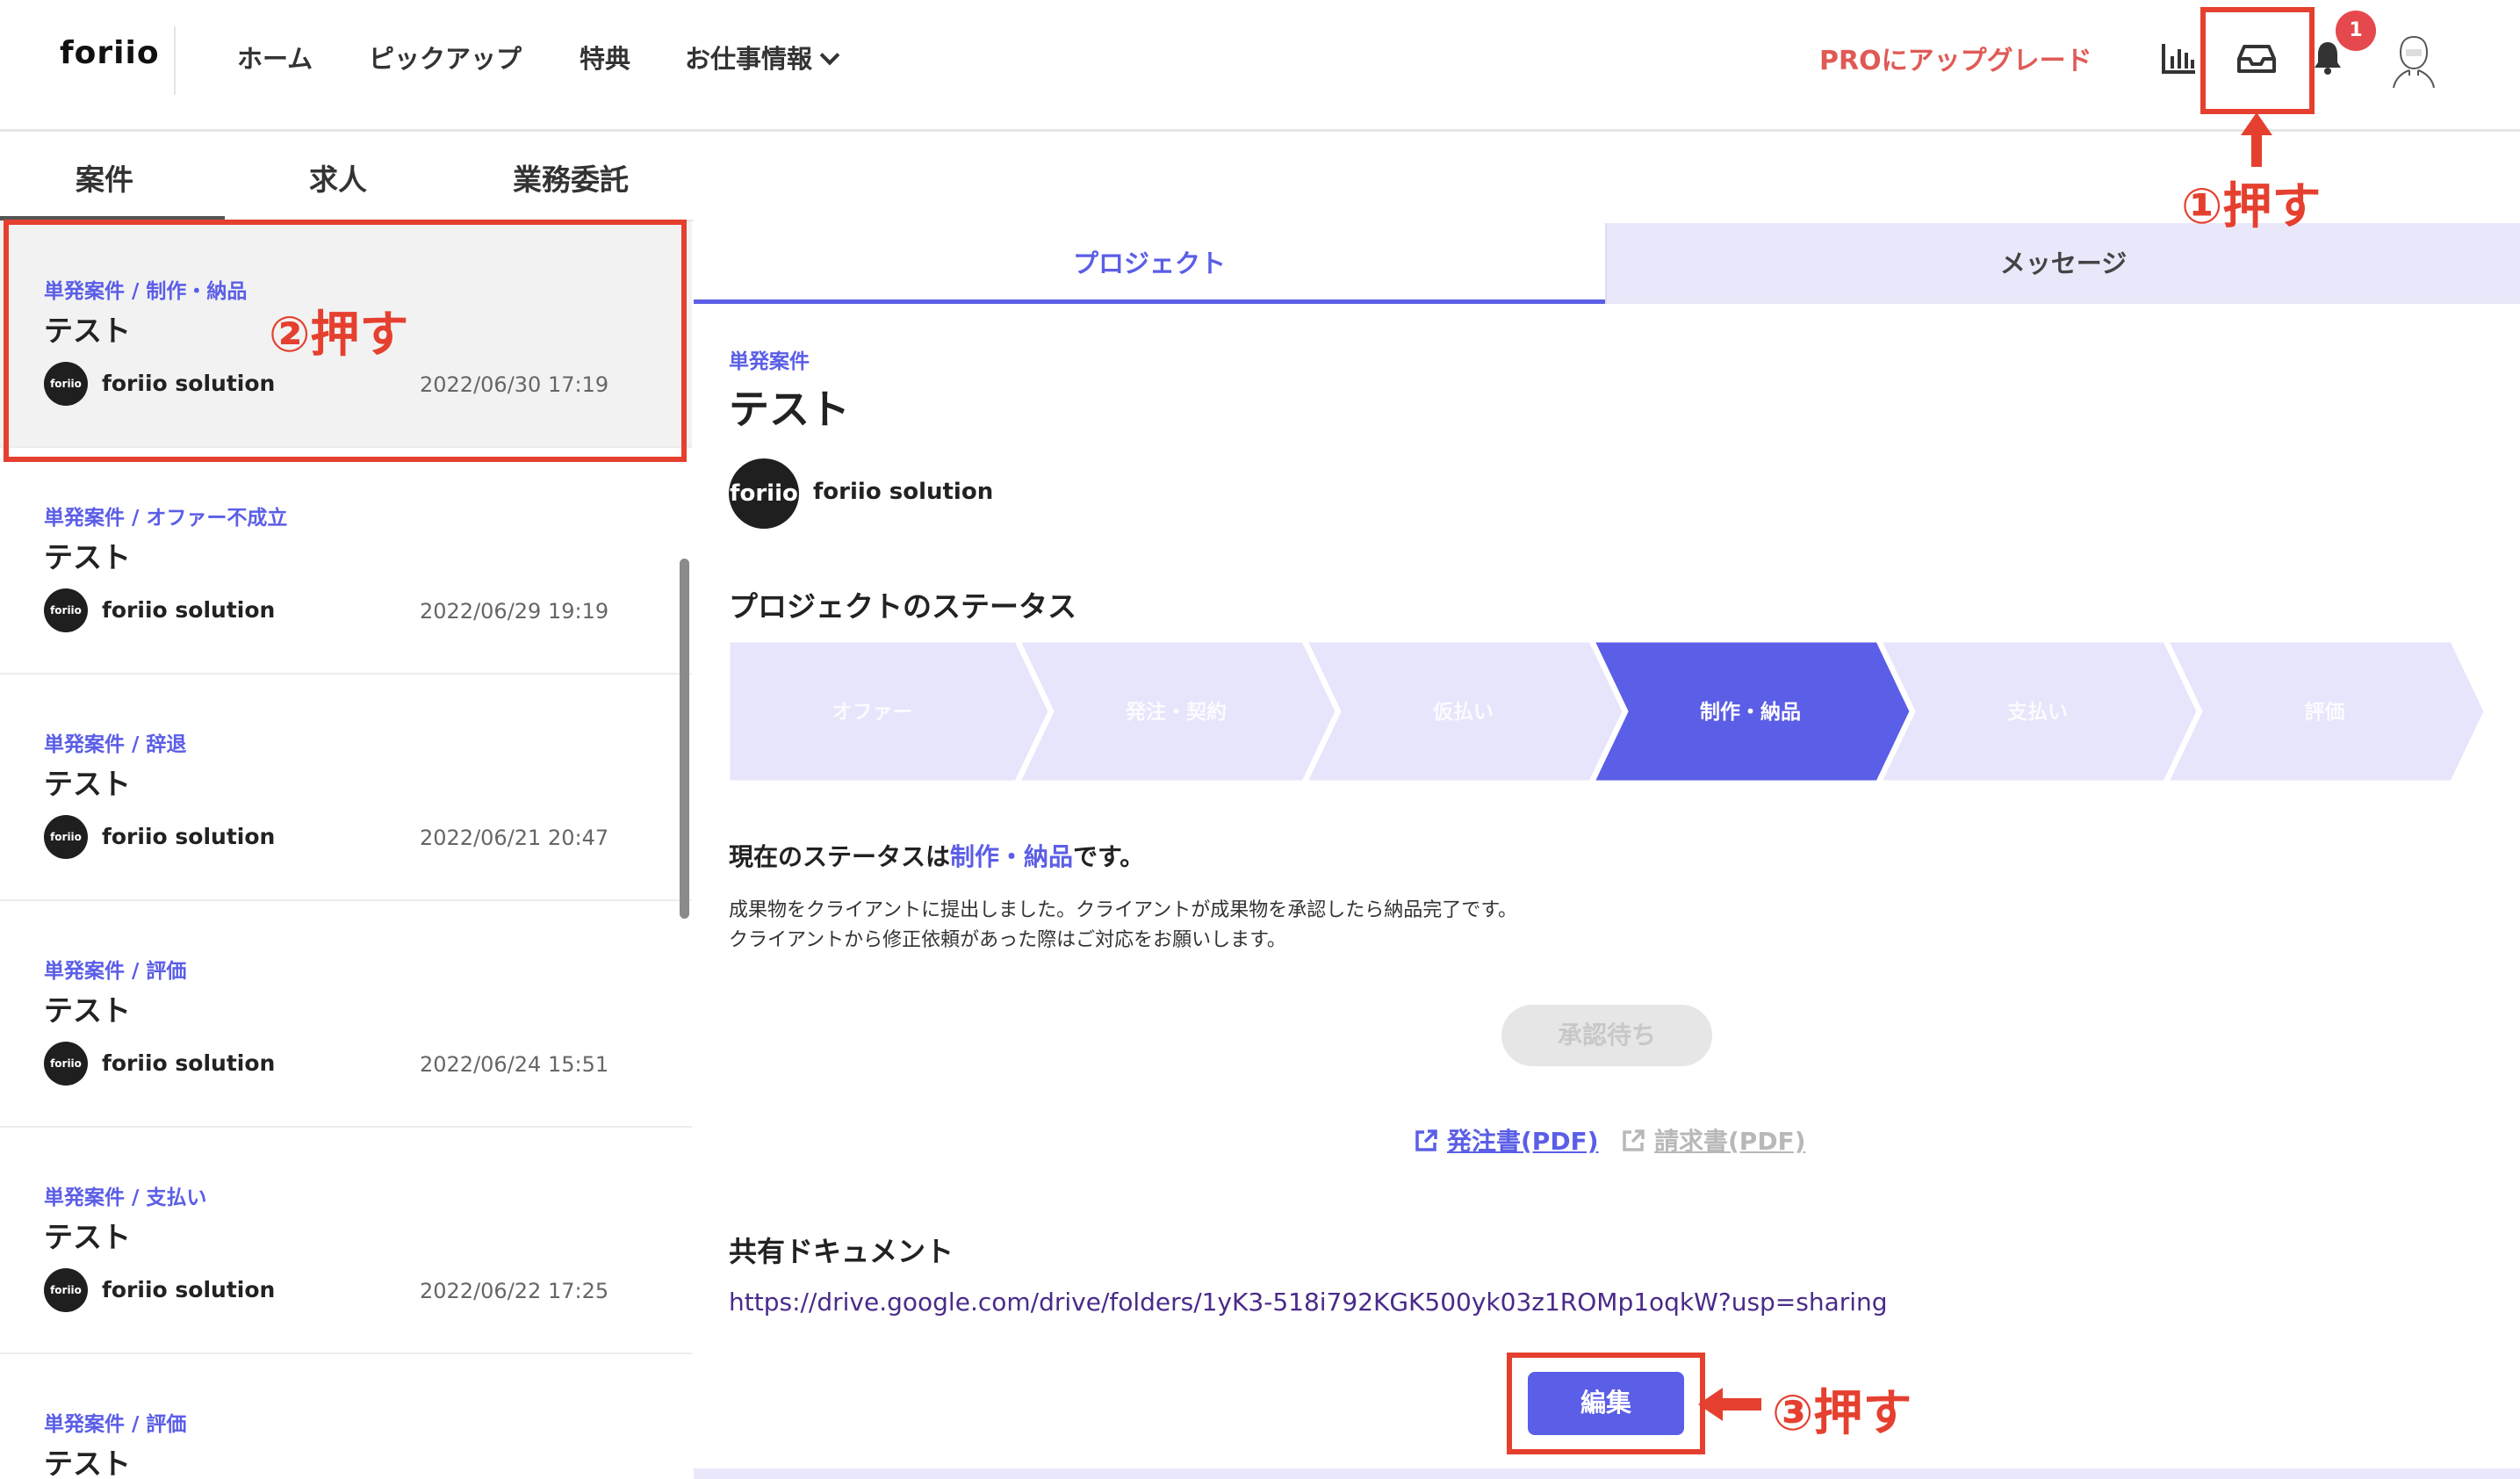 This screenshot has height=1479, width=2520. What do you see at coordinates (1955, 58) in the screenshot?
I see `pro-upgrade-link: PROにアップグレード` at bounding box center [1955, 58].